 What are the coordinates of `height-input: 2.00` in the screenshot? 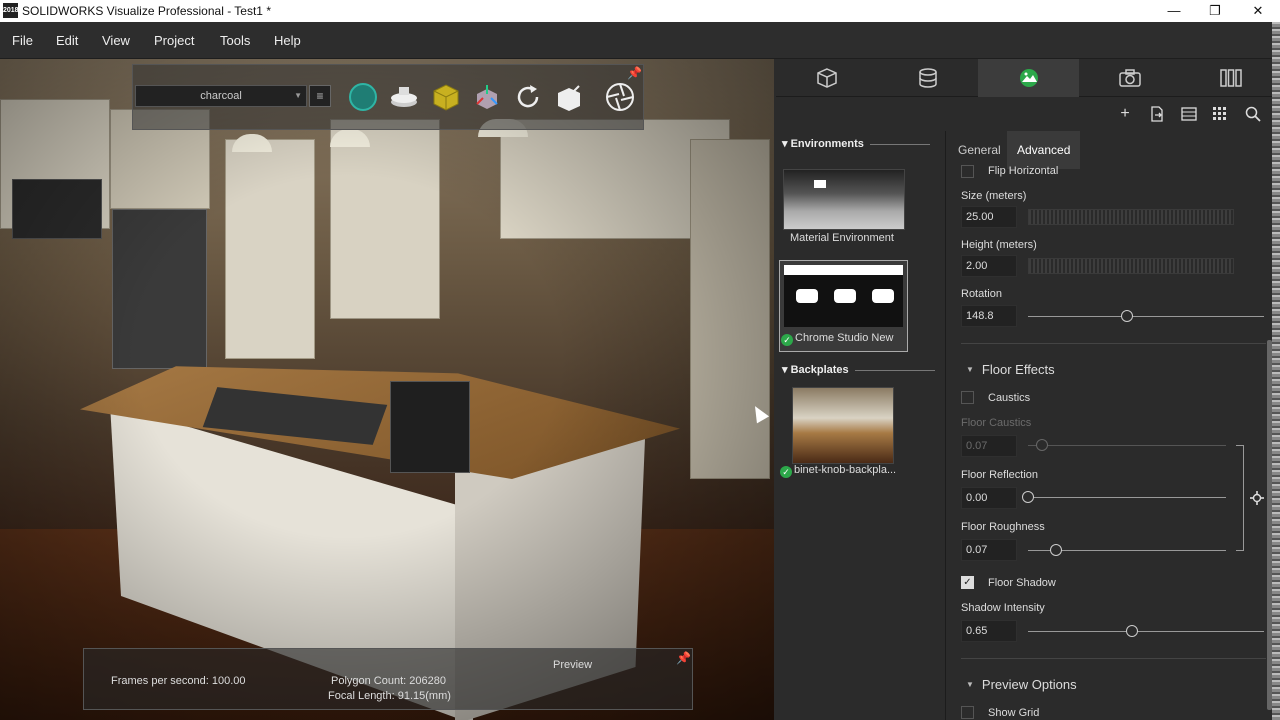 It's located at (989, 266).